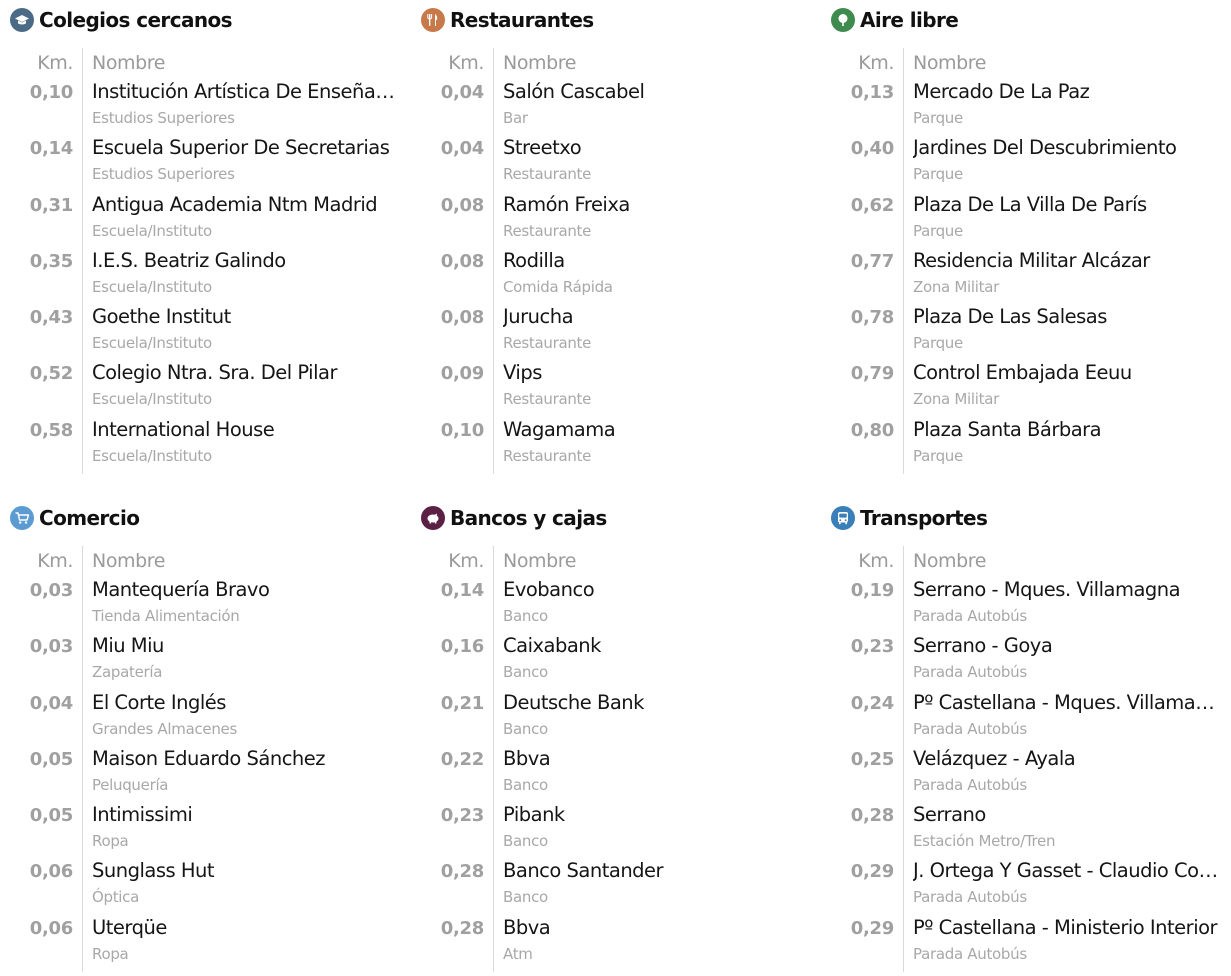 Image resolution: width=1231 pixels, height=976 pixels. Describe the element at coordinates (611, 660) in the screenshot. I see `table-row: 0,16 Caixabank Banco` at that location.